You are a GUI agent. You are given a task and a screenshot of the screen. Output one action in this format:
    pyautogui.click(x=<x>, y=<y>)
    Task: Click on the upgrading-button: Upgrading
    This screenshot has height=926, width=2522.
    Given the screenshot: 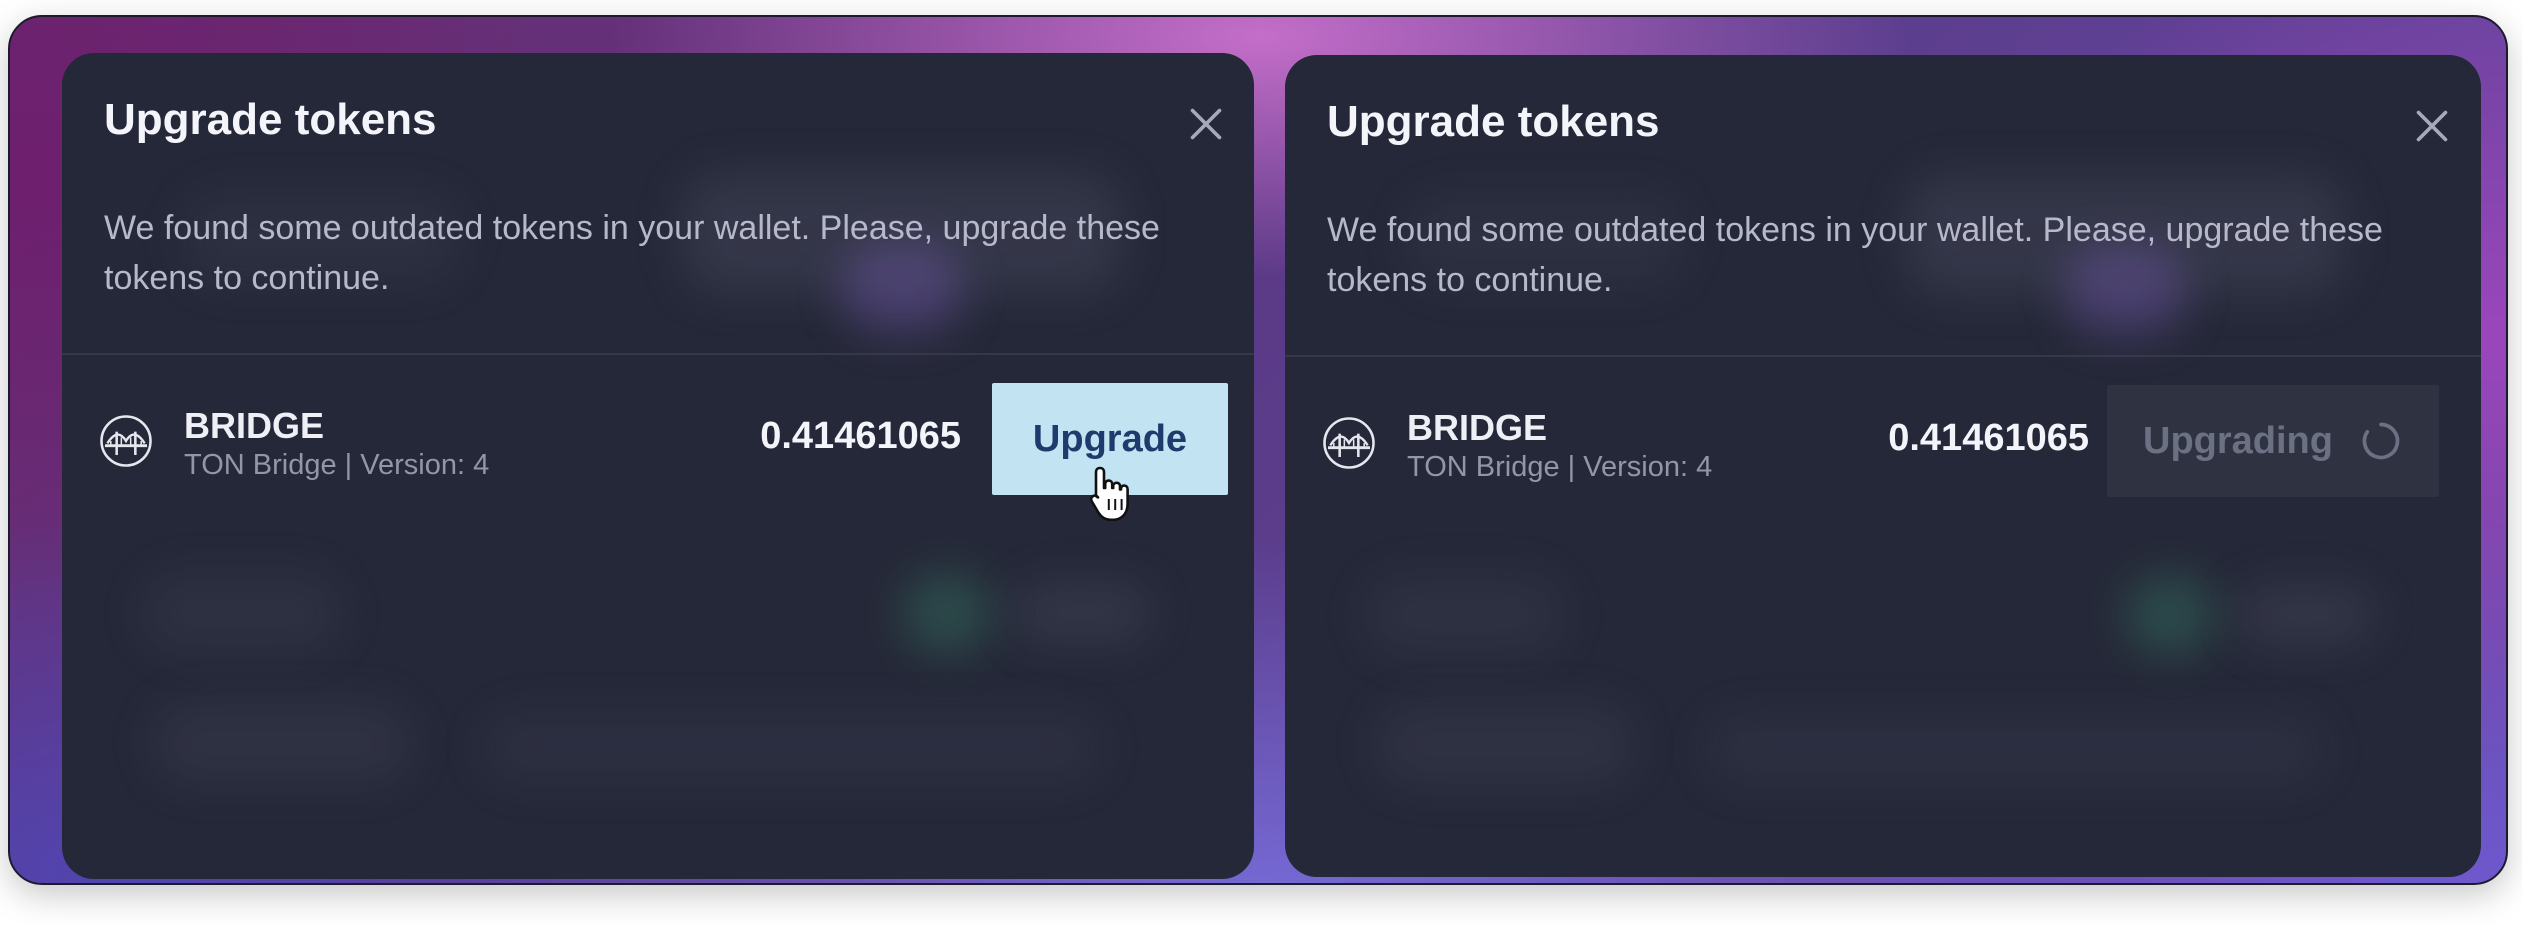 What is the action you would take?
    pyautogui.click(x=2273, y=441)
    